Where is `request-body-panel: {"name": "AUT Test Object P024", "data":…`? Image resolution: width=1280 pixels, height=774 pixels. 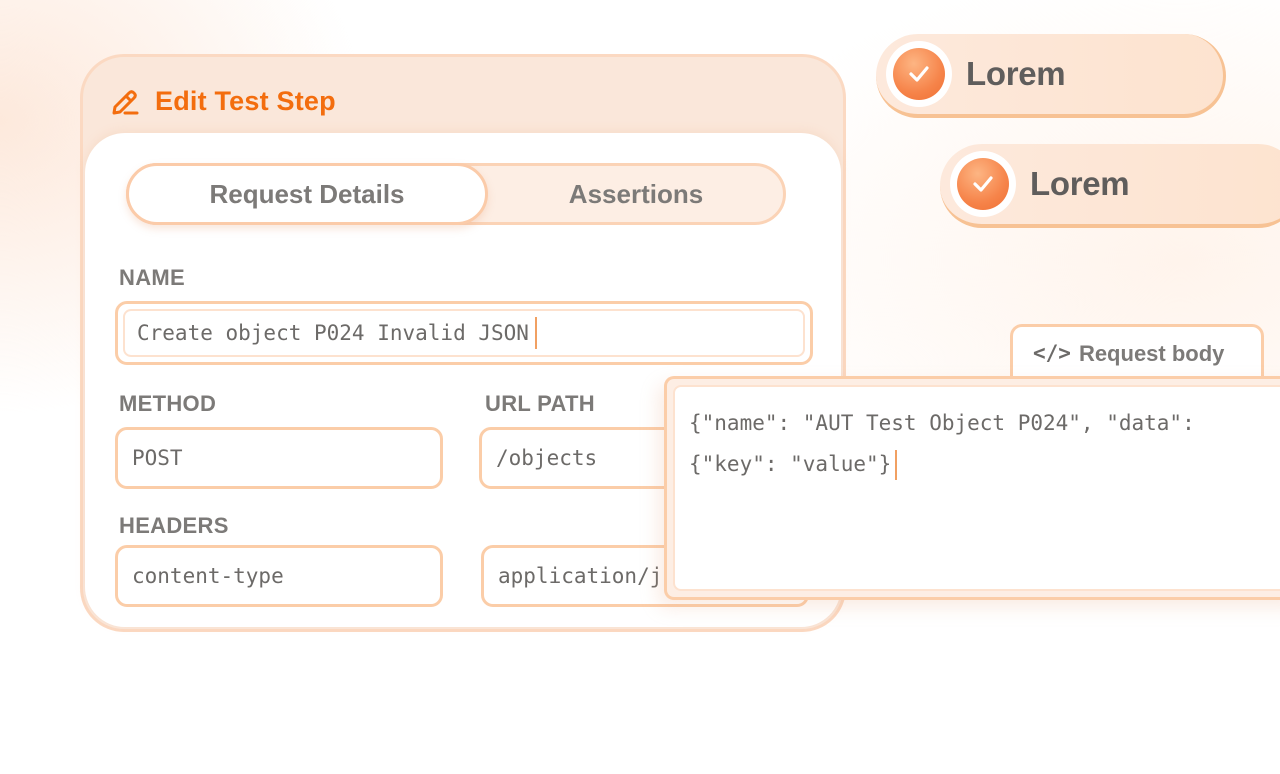 request-body-panel: {"name": "AUT Test Object P024", "data":… is located at coordinates (972, 488).